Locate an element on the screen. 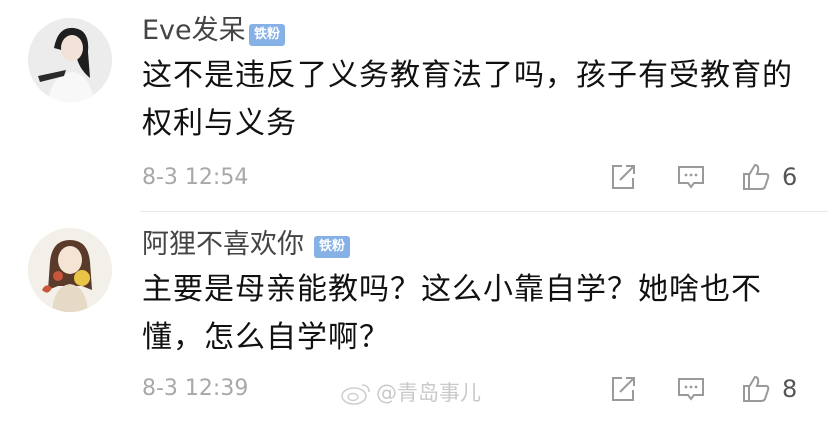 The height and width of the screenshot is (421, 828). username: 阿狸不喜欢你 is located at coordinates (223, 245).